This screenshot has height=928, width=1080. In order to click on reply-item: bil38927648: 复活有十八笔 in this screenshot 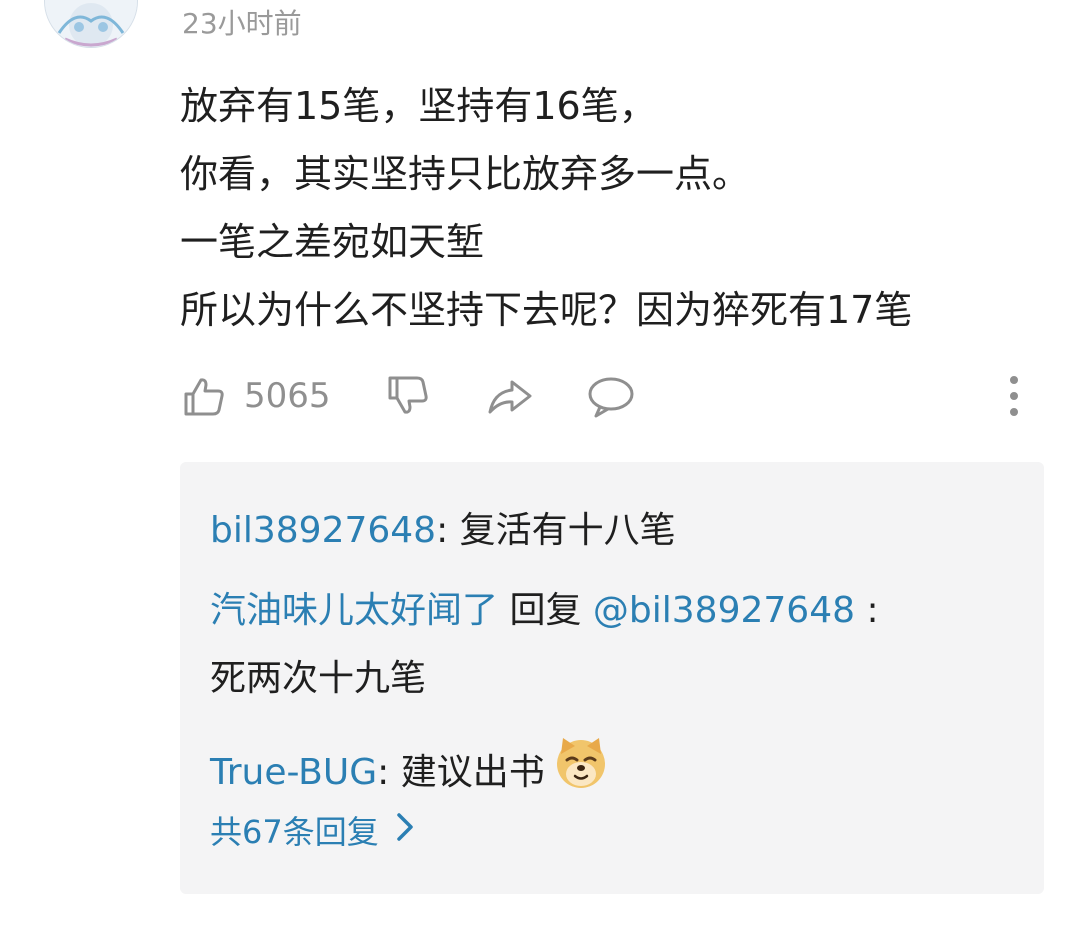, I will do `click(610, 531)`.